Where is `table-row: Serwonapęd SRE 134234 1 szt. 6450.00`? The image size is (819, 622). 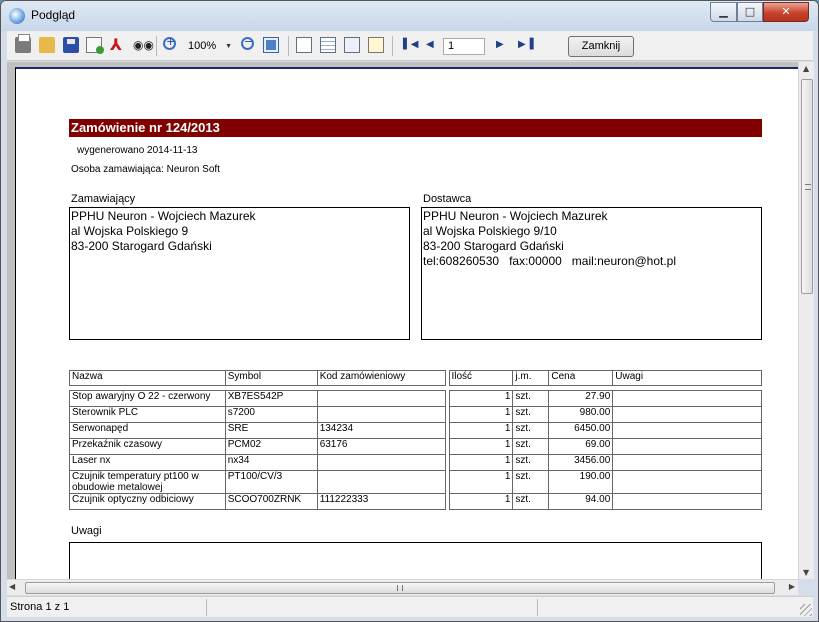 table-row: Serwonapęd SRE 134234 1 szt. 6450.00 is located at coordinates (415, 430).